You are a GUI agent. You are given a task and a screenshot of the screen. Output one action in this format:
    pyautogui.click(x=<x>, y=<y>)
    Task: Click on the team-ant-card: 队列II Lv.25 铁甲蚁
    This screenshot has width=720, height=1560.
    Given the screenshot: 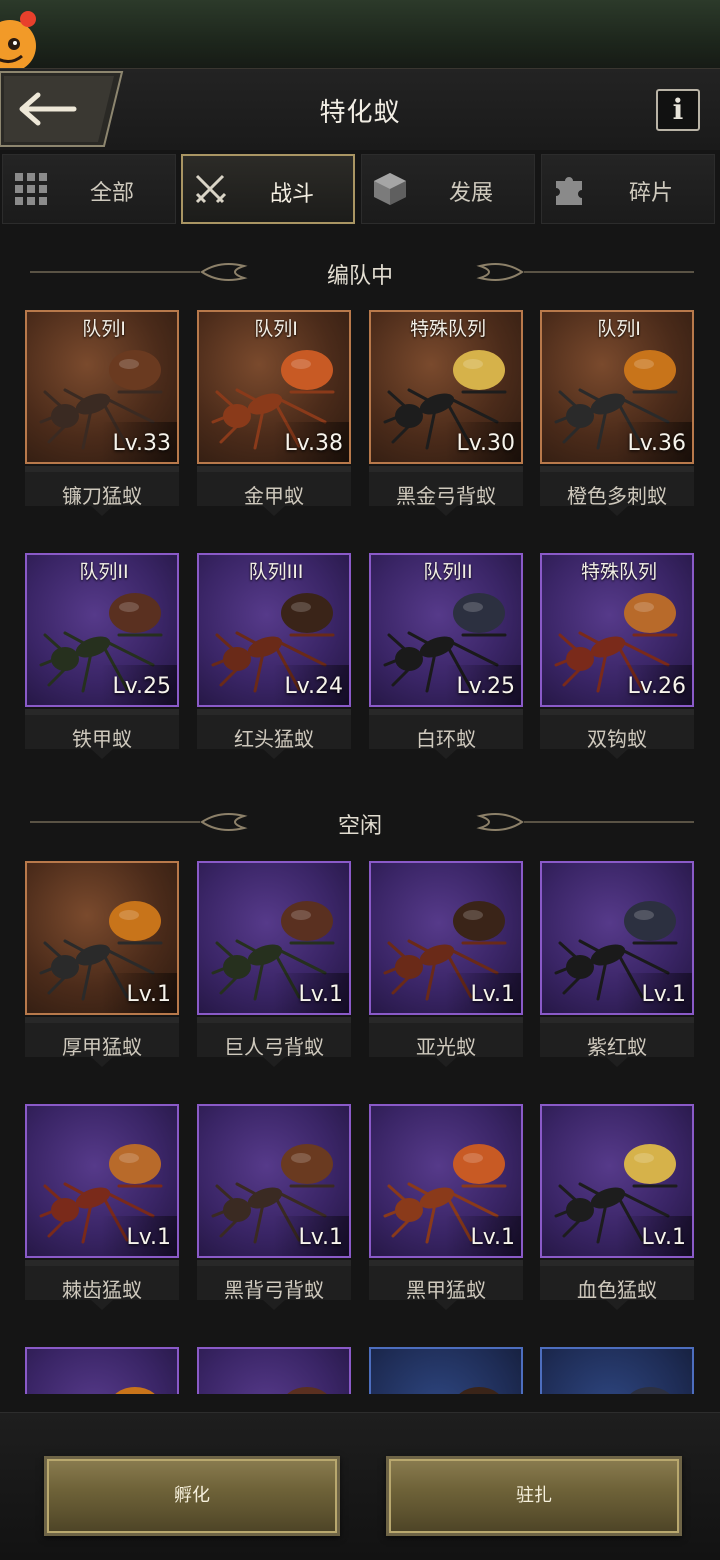 What is the action you would take?
    pyautogui.click(x=103, y=661)
    